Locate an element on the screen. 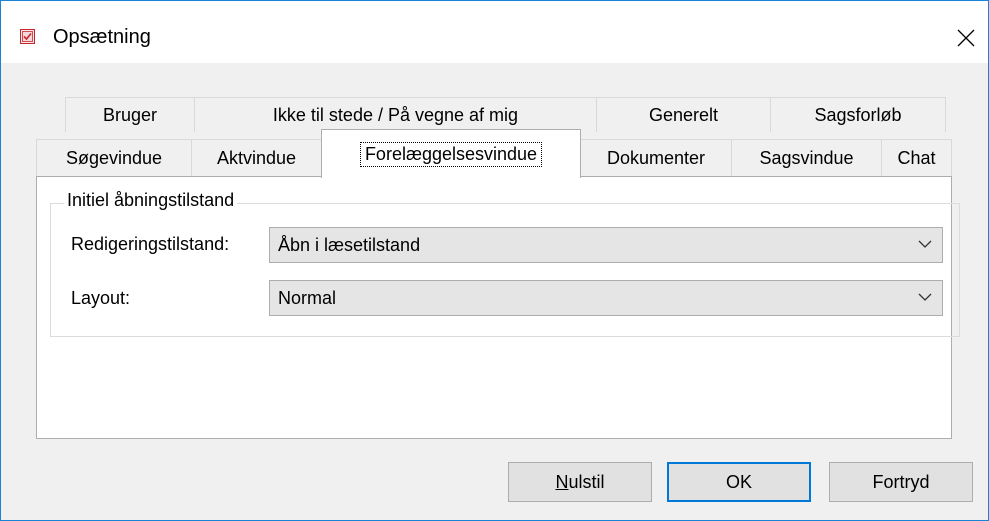 The image size is (989, 521). layout-value: Normal is located at coordinates (307, 297).